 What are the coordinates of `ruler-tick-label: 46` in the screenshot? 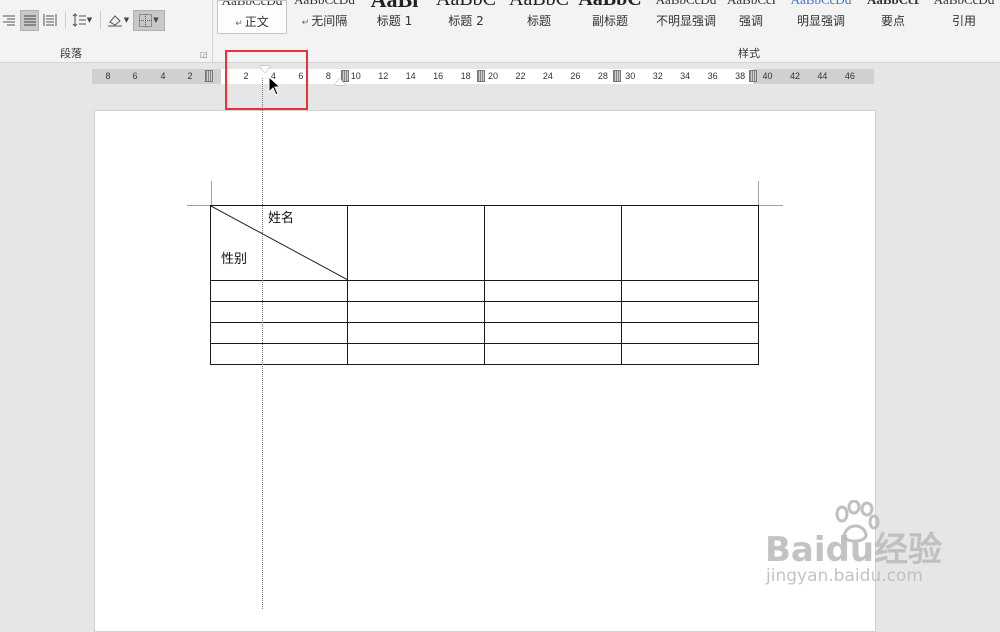 It's located at (849, 76).